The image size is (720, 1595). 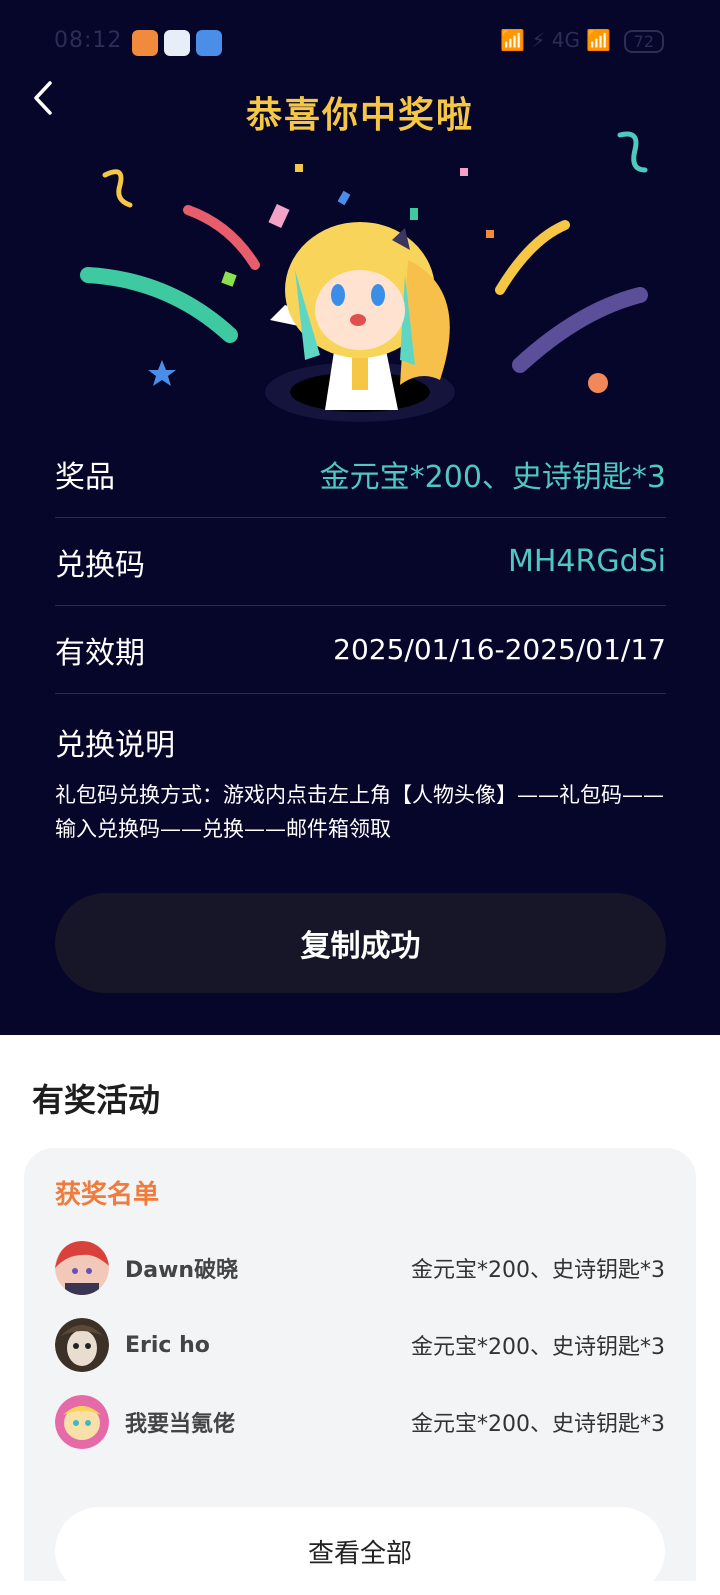 What do you see at coordinates (107, 1195) in the screenshot?
I see `winners-title: 获奖名单` at bounding box center [107, 1195].